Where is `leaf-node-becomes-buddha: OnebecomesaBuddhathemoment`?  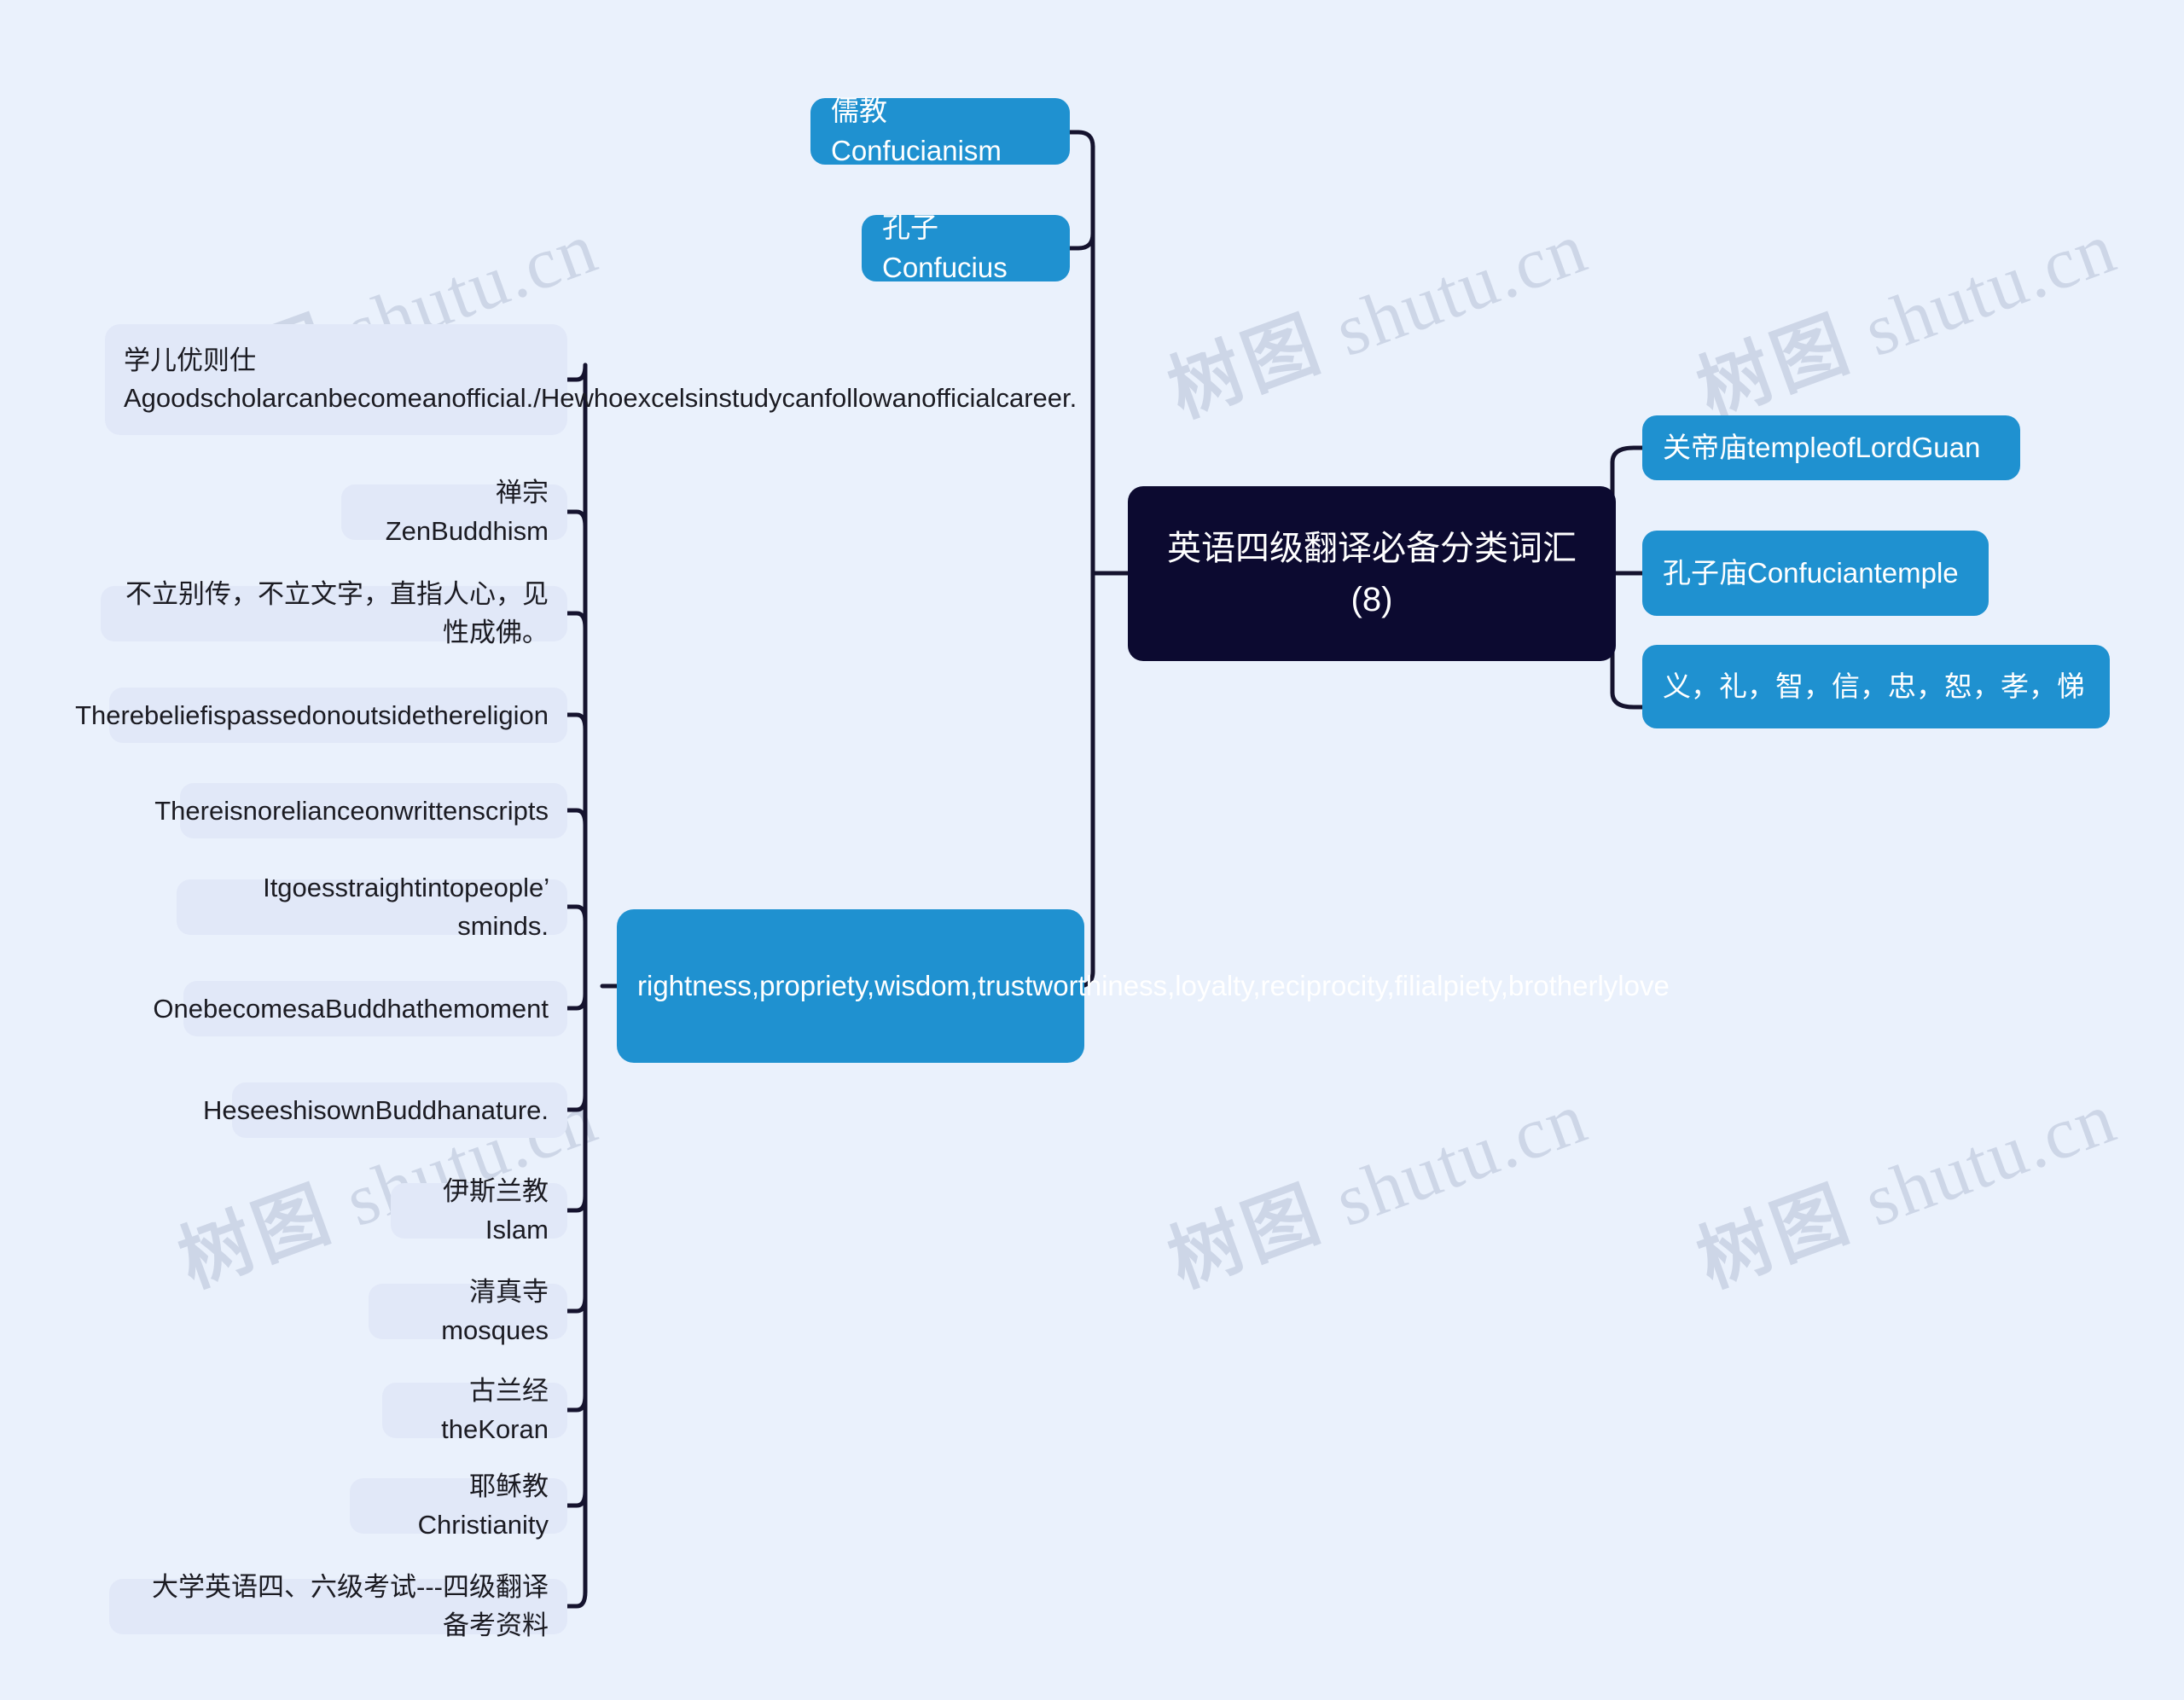
leaf-node-becomes-buddha: OnebecomesaBuddhathemoment is located at coordinates (360, 1008).